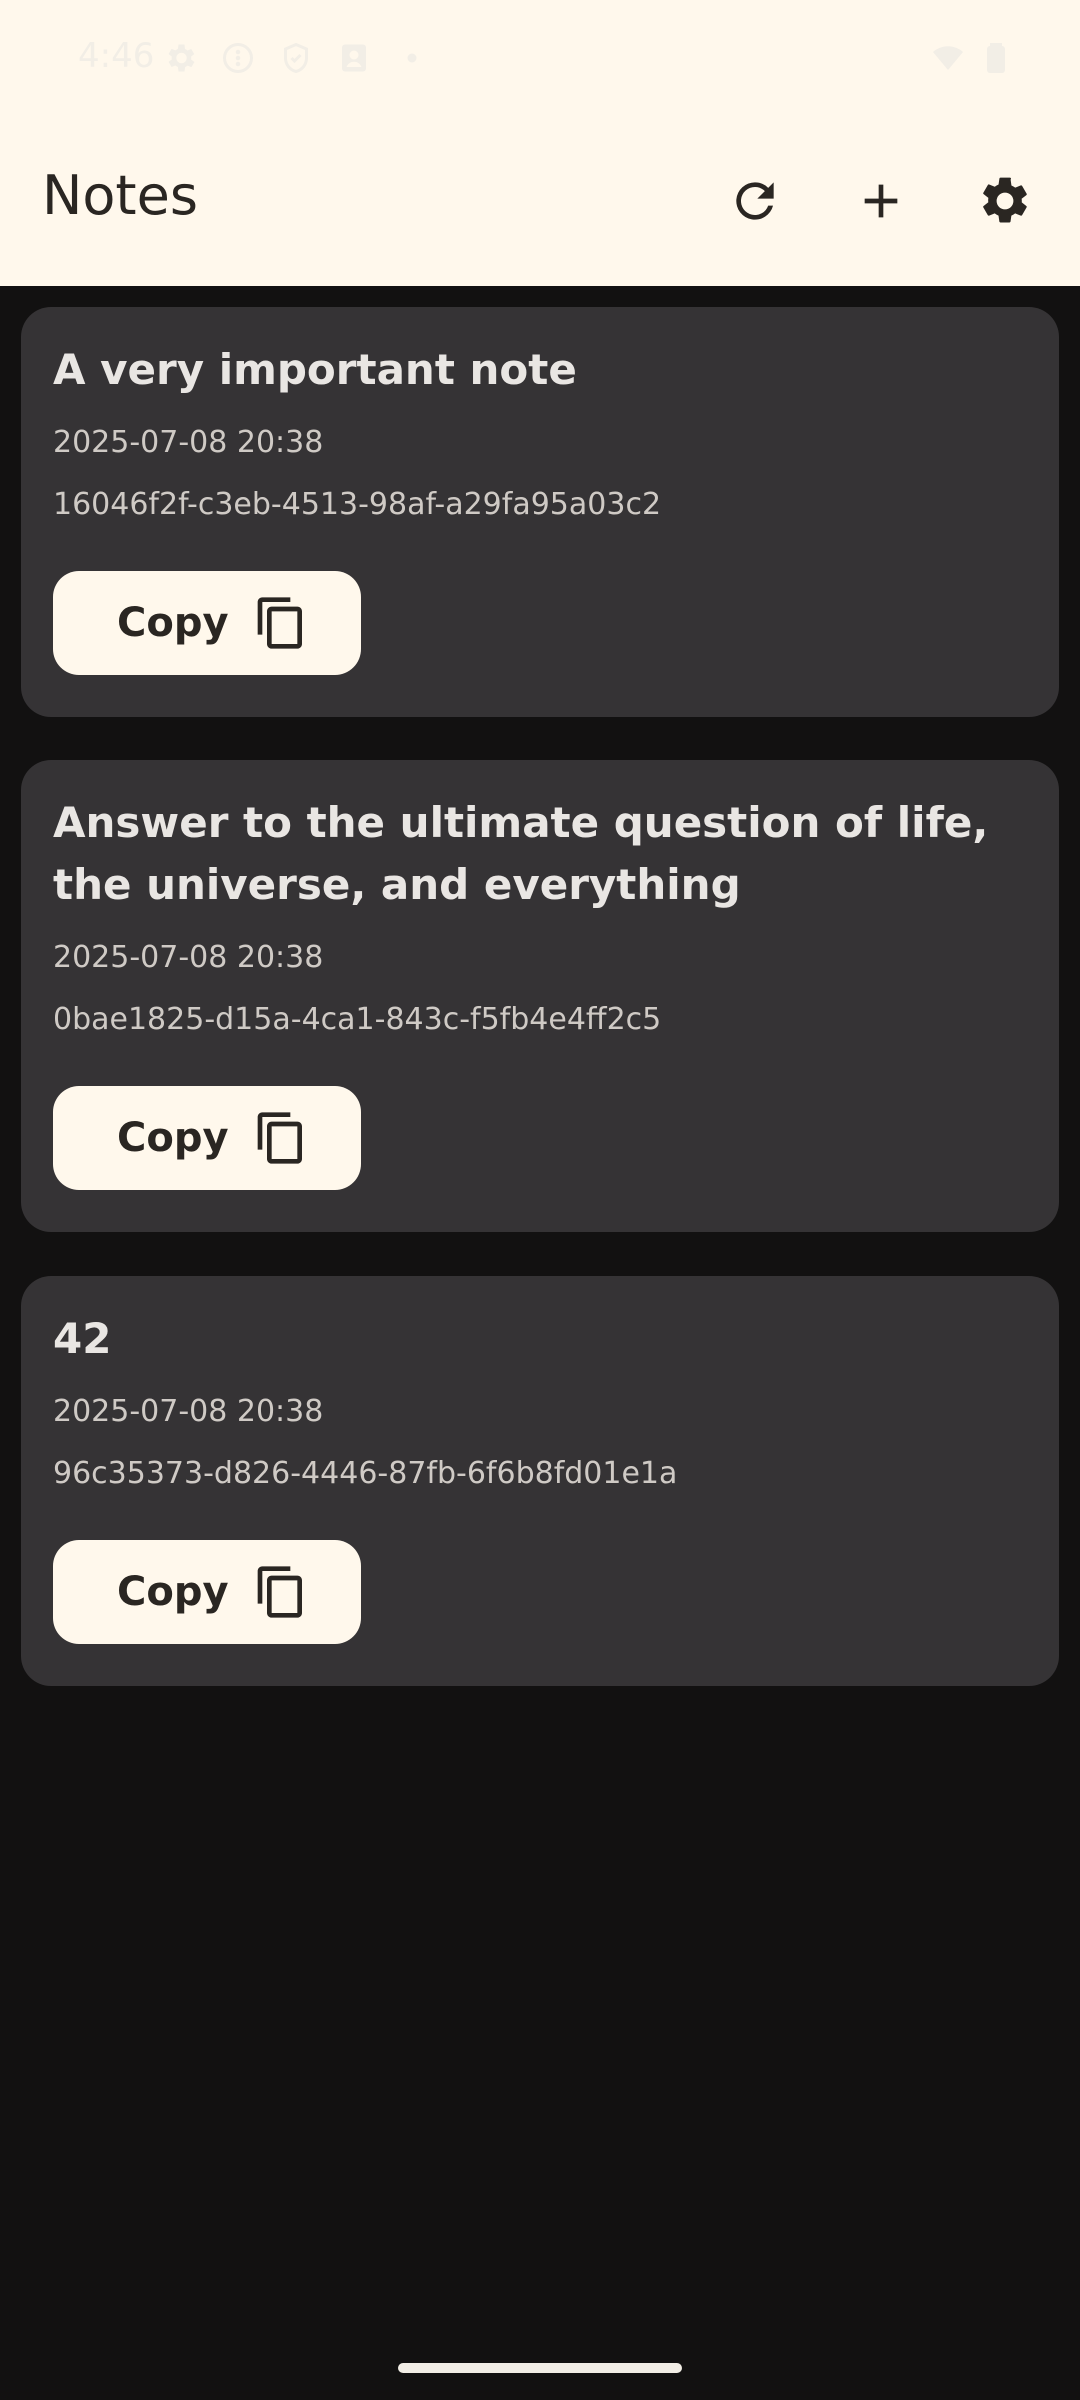 This screenshot has width=1080, height=2400. I want to click on battery-icon, so click(996, 58).